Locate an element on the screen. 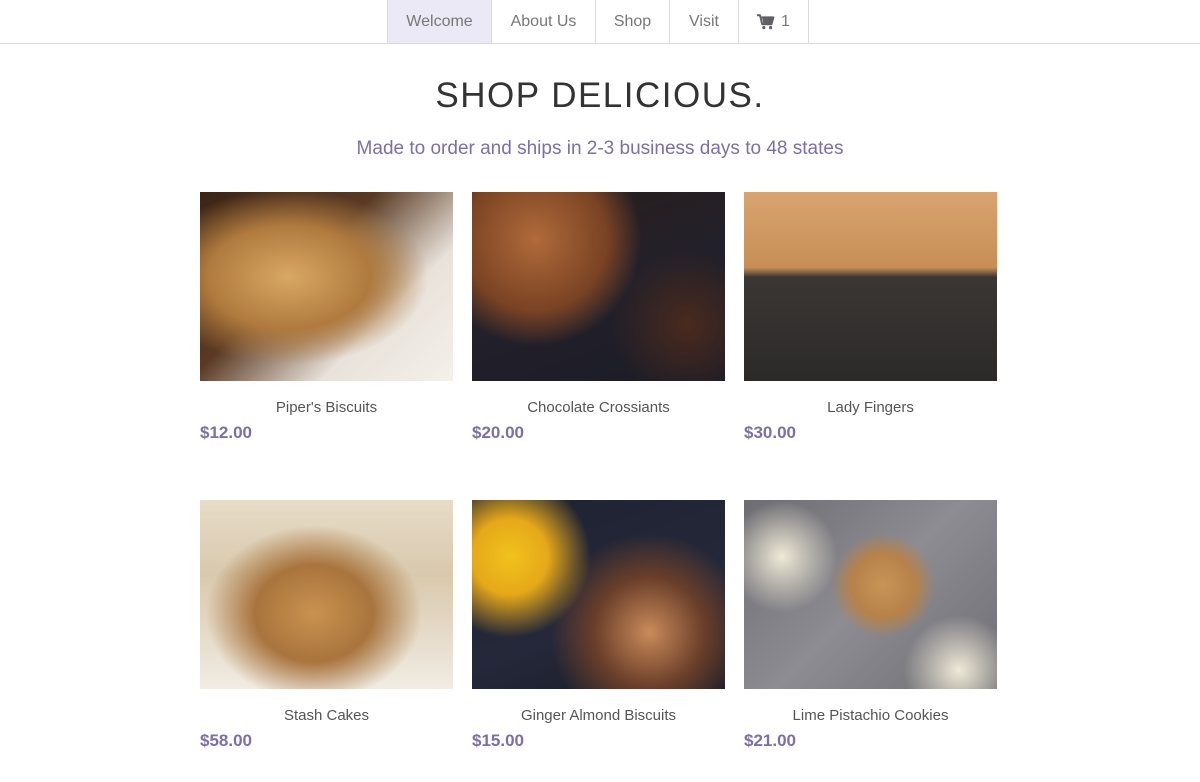  product-price: $20.00 is located at coordinates (498, 432).